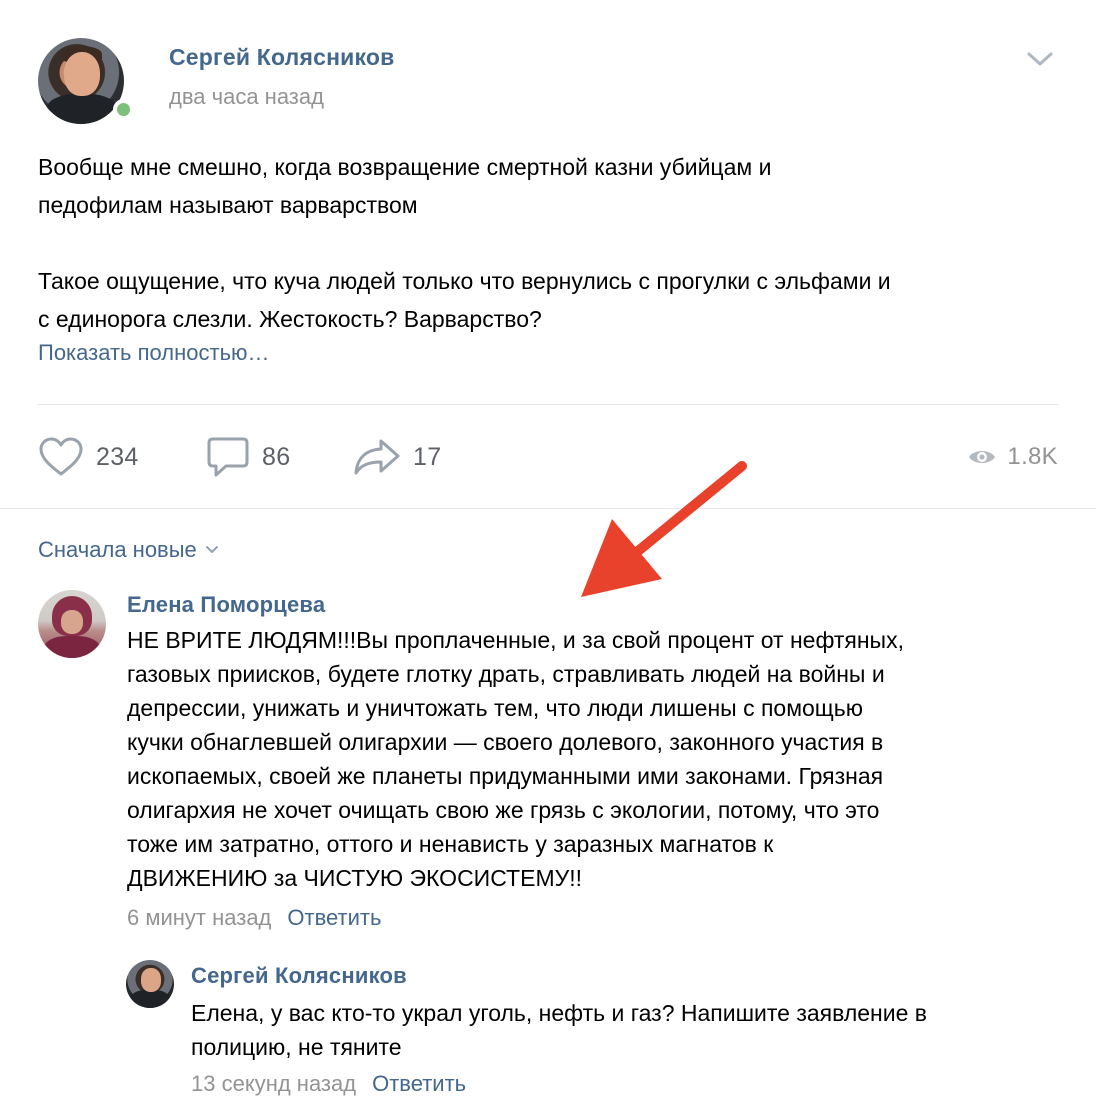 The height and width of the screenshot is (1108, 1096). What do you see at coordinates (276, 456) in the screenshot?
I see `comments-count: 86` at bounding box center [276, 456].